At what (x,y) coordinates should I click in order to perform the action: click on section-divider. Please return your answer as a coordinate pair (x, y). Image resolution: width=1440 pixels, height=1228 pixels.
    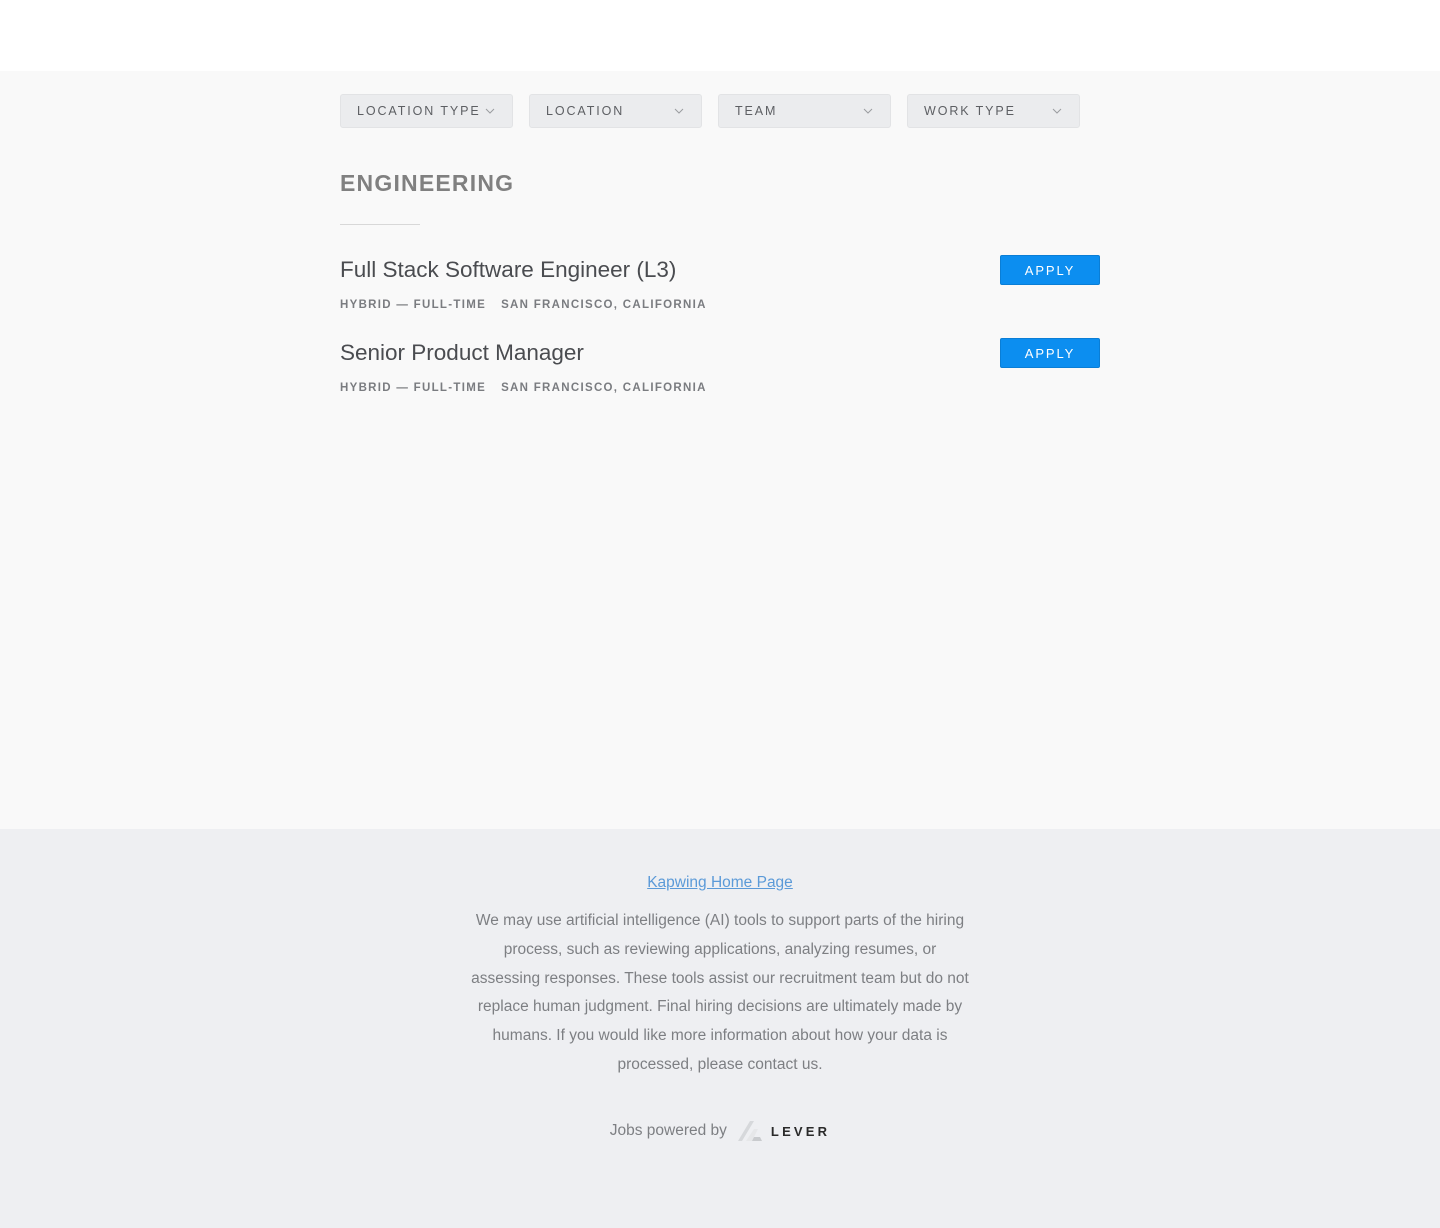
    Looking at the image, I should click on (380, 224).